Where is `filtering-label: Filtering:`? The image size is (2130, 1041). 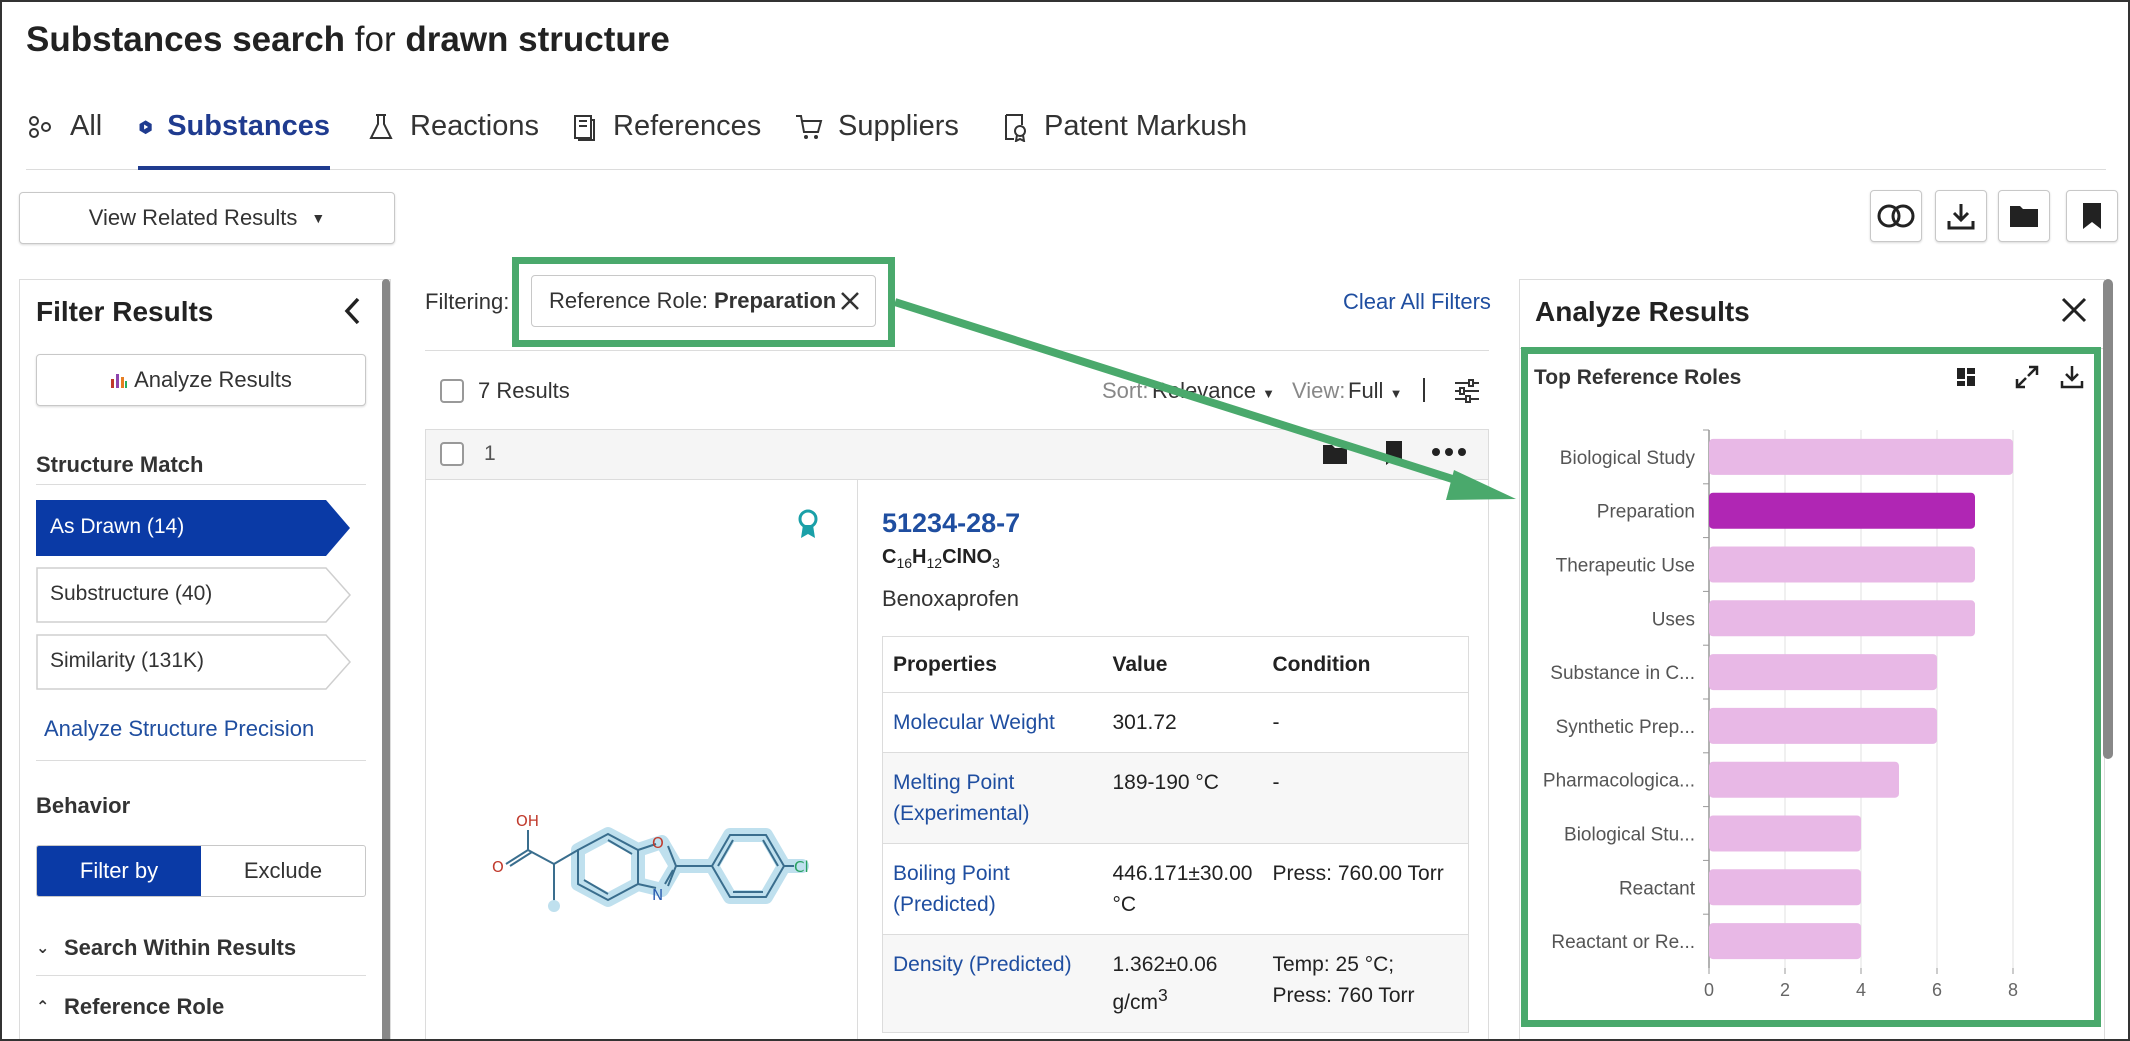 filtering-label: Filtering: is located at coordinates (467, 301).